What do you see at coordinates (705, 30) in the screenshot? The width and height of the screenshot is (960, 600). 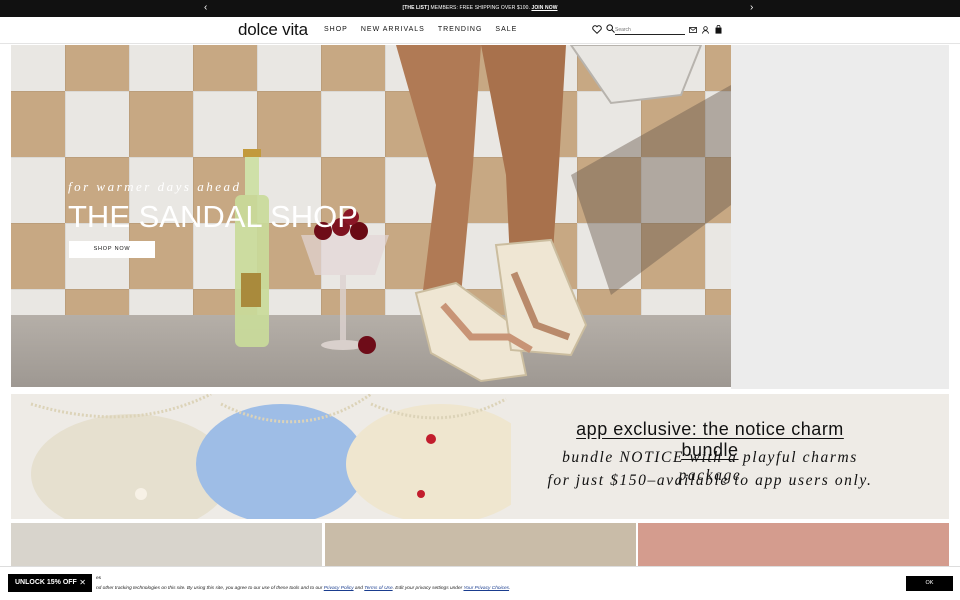 I see `account-icon` at bounding box center [705, 30].